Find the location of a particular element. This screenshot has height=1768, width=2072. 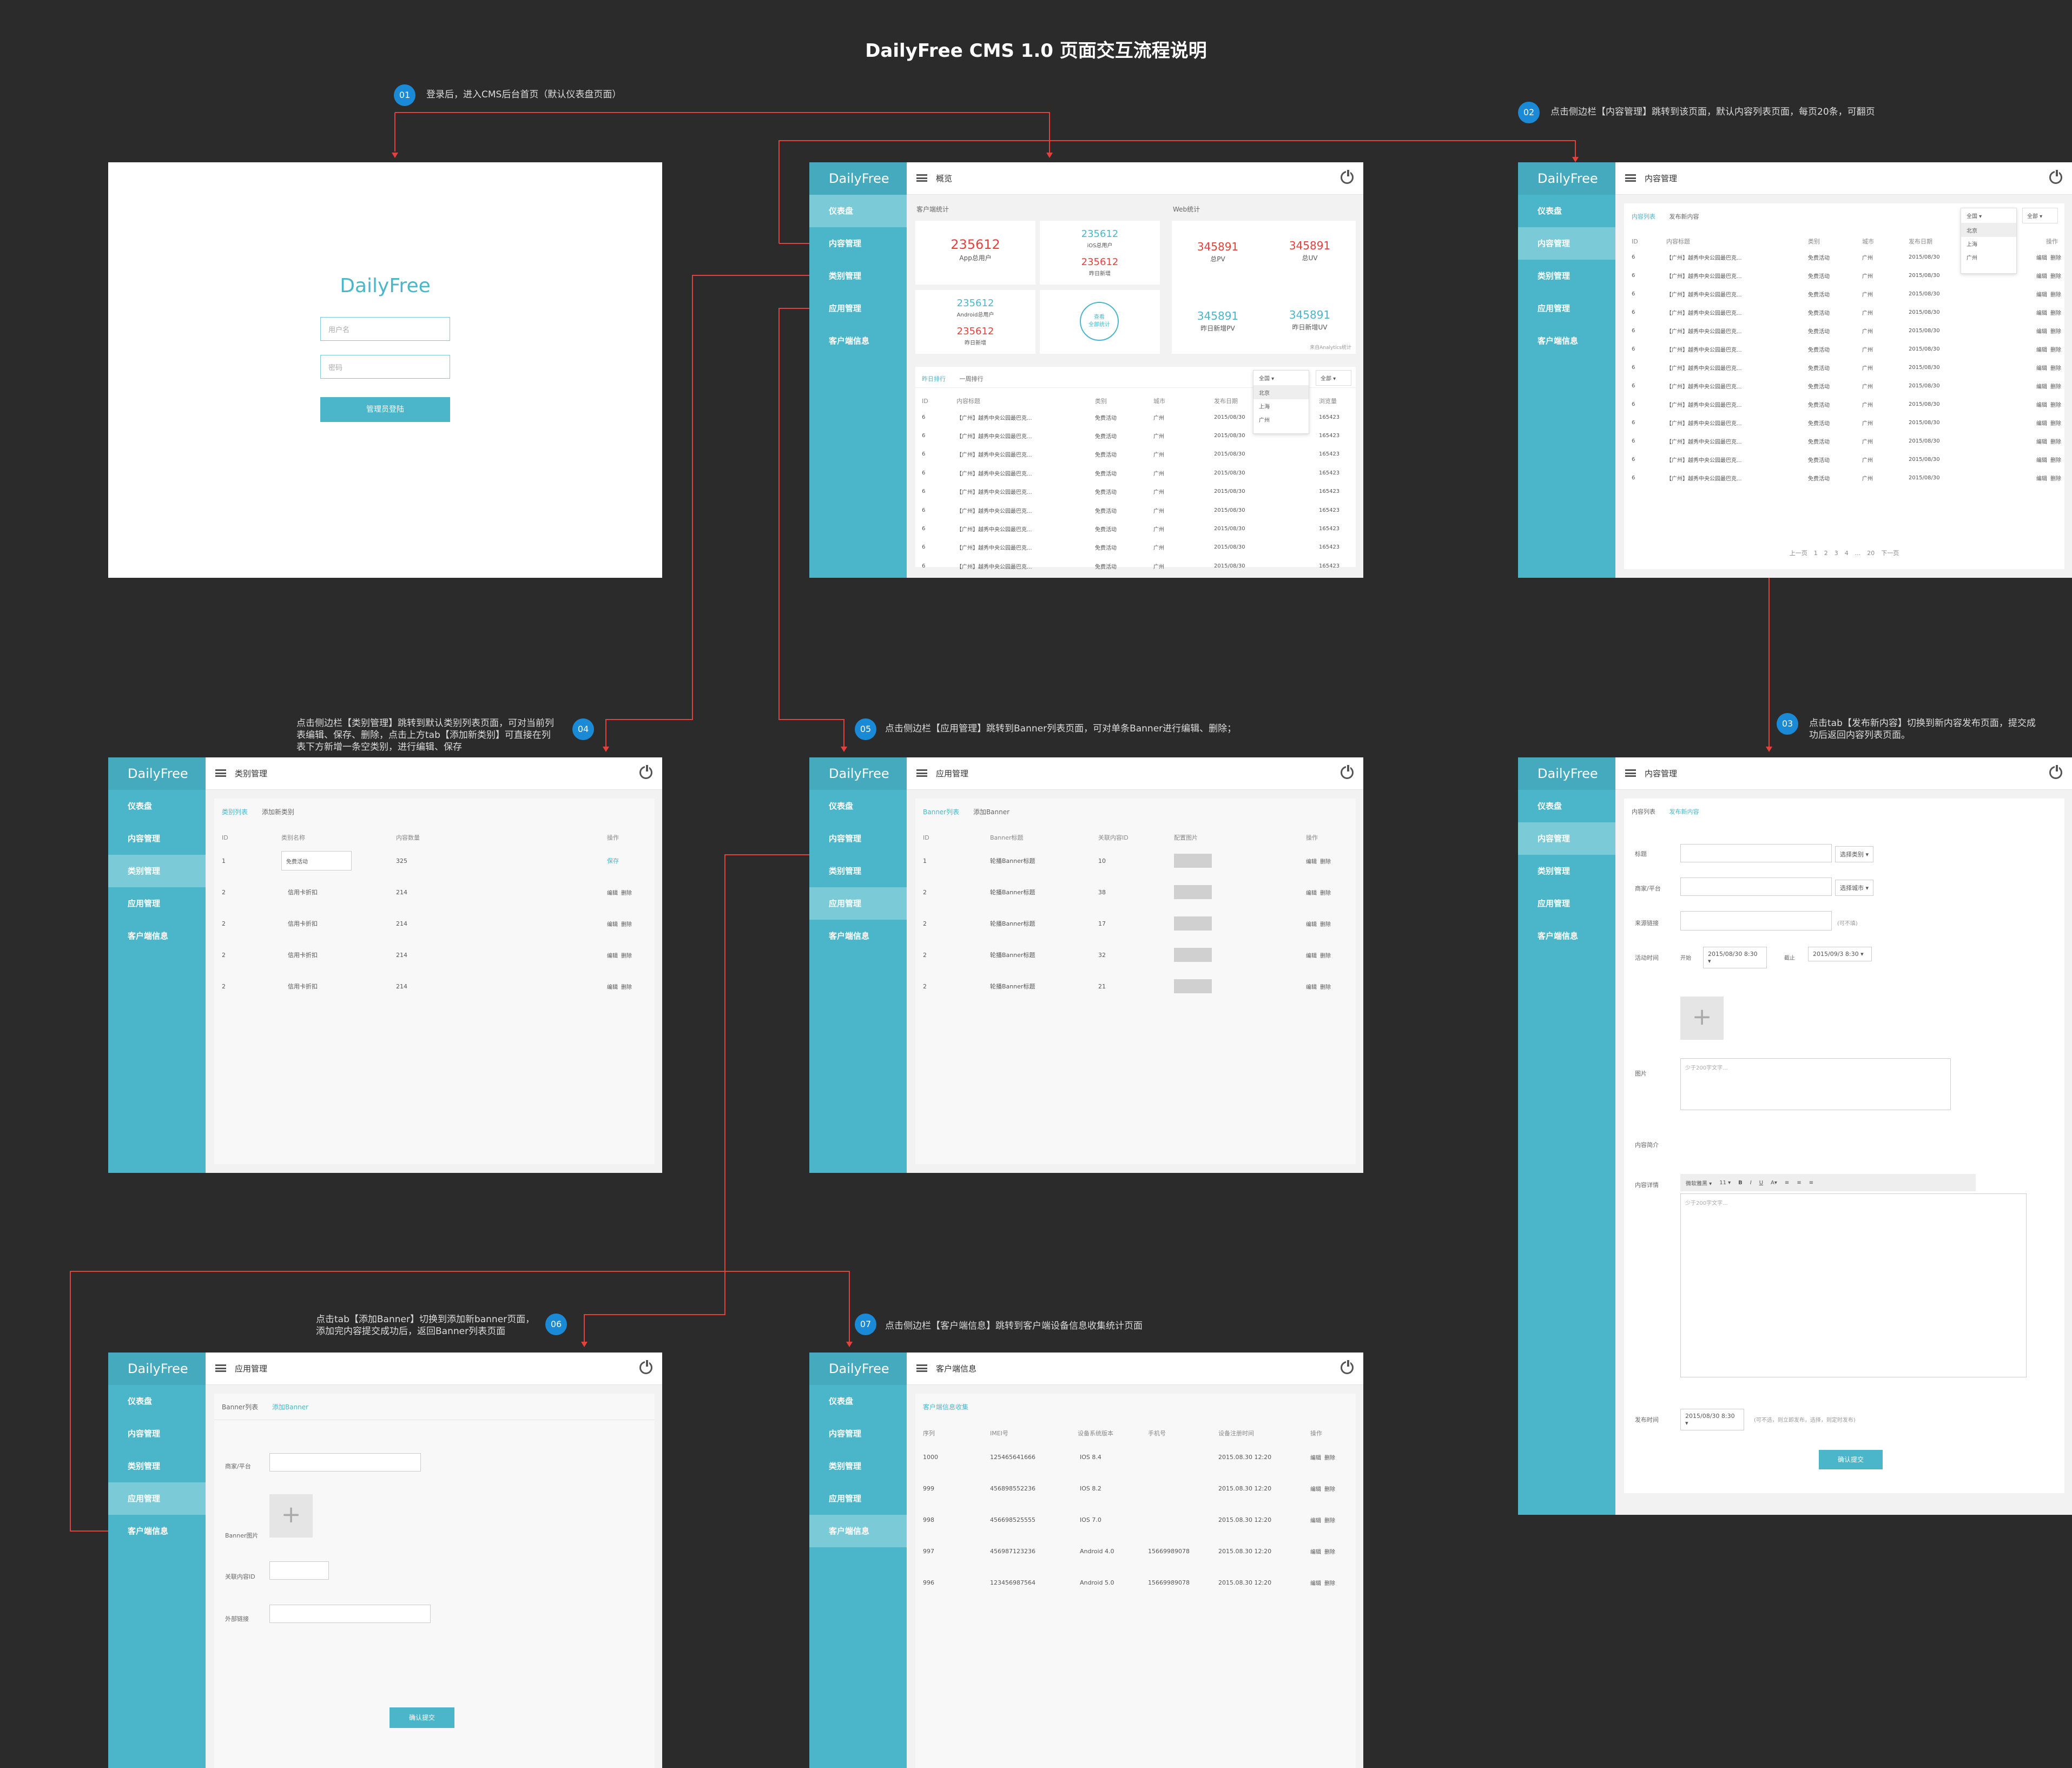

link-input is located at coordinates (1756, 921).